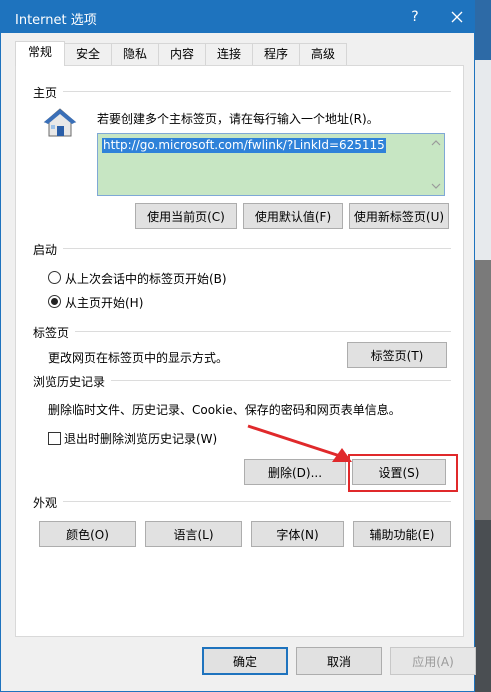  What do you see at coordinates (104, 303) in the screenshot?
I see `startup-home-page-label: 从主页开始(H)` at bounding box center [104, 303].